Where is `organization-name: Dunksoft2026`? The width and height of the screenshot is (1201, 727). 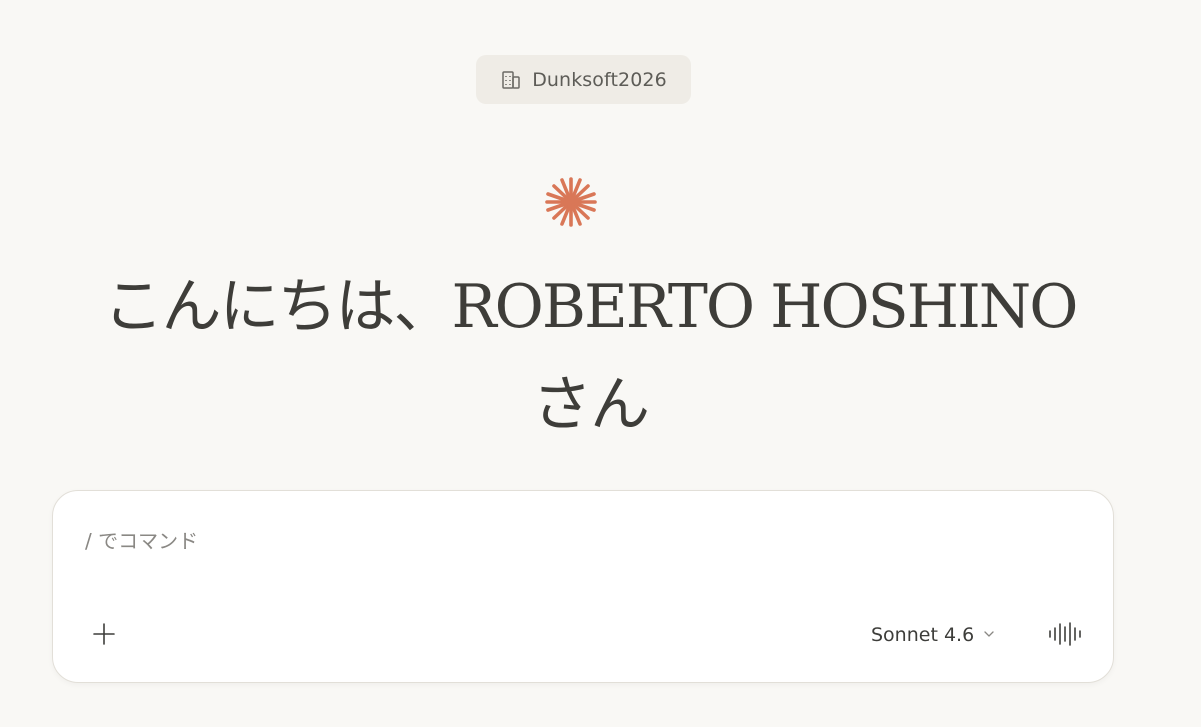 organization-name: Dunksoft2026 is located at coordinates (599, 79).